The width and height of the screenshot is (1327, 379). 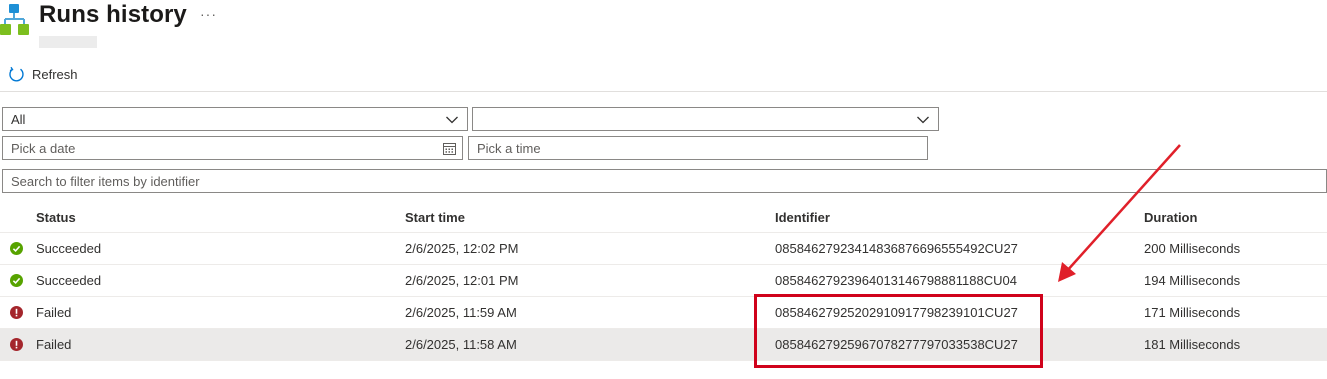 What do you see at coordinates (663, 91) in the screenshot?
I see `toolbar-divider` at bounding box center [663, 91].